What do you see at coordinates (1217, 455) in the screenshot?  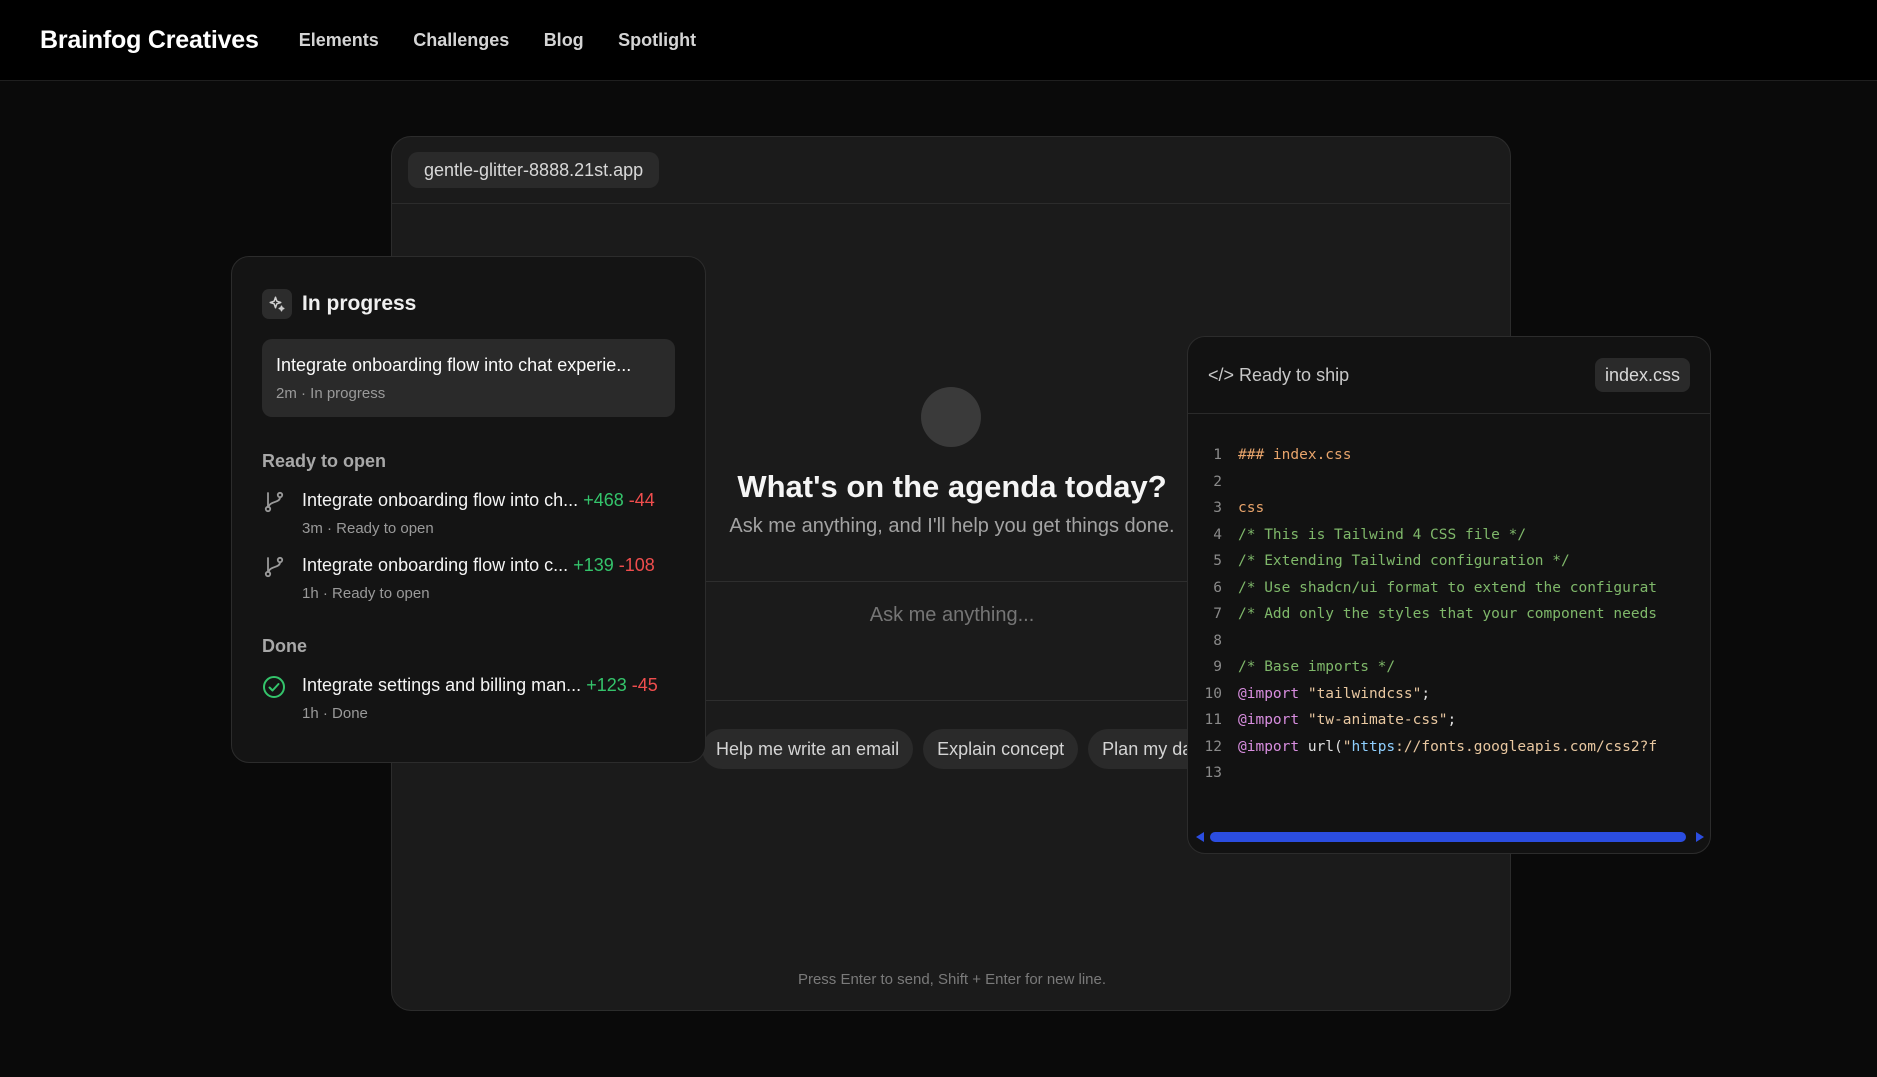 I see `line-number: 1` at bounding box center [1217, 455].